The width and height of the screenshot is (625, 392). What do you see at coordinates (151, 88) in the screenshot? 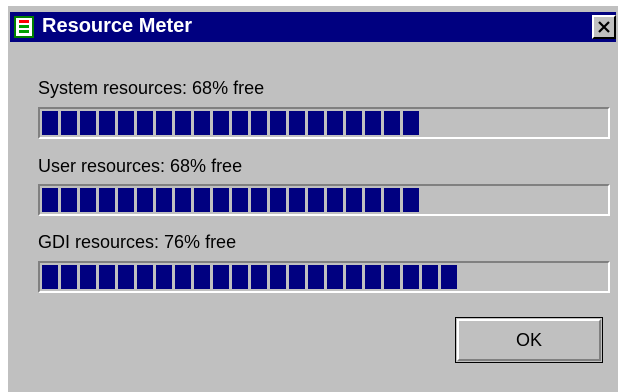
I see `system-resources-label: System resources: 68% free` at bounding box center [151, 88].